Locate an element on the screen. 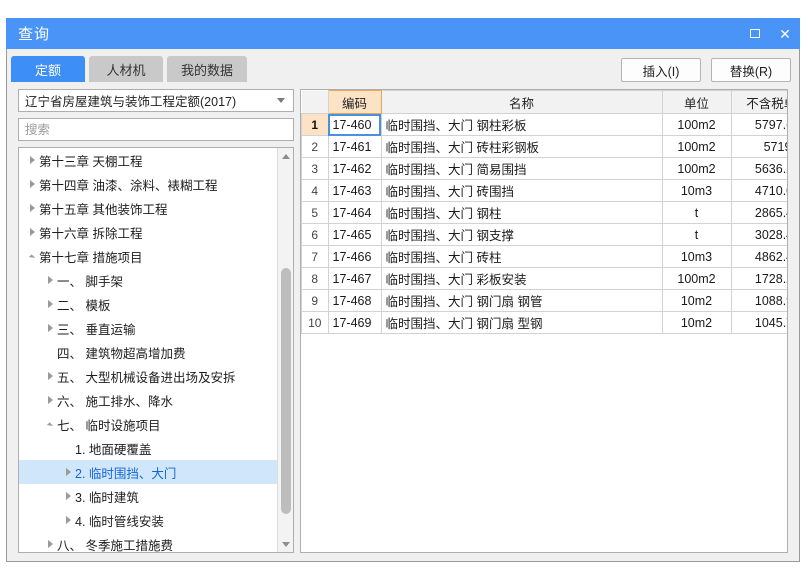 This screenshot has width=808, height=569. tree-scroll-up-button is located at coordinates (285, 156).